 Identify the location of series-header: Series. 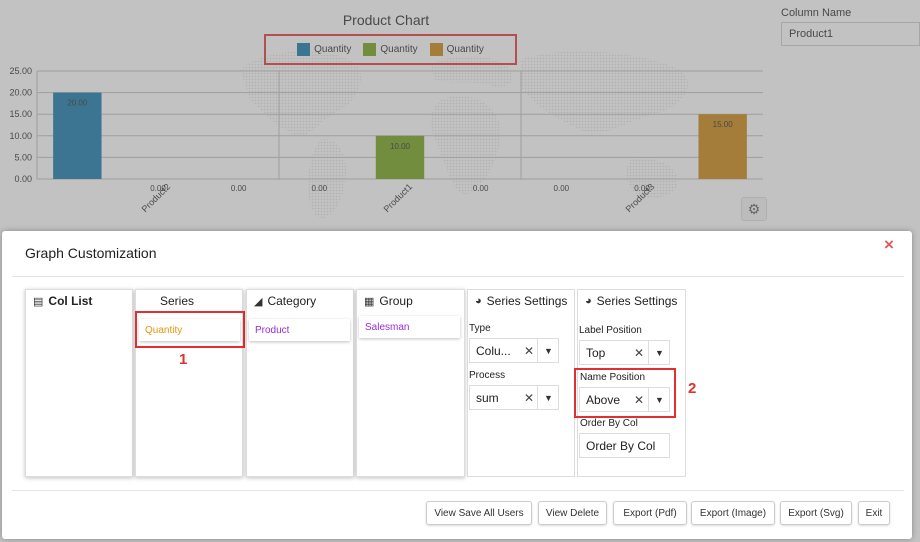
(189, 301).